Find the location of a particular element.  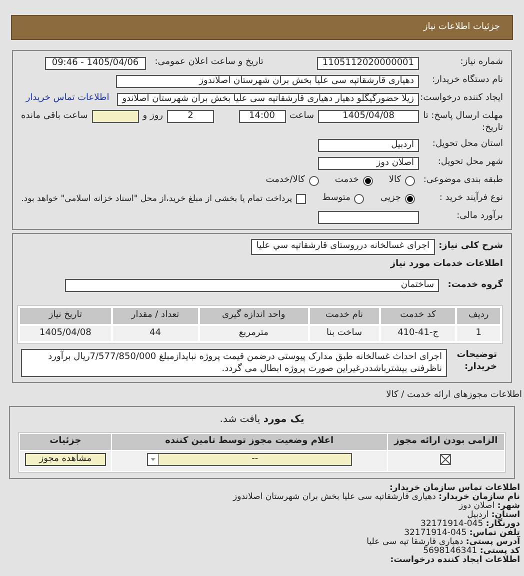

column-header: تعداد / مقدار is located at coordinates (155, 316).